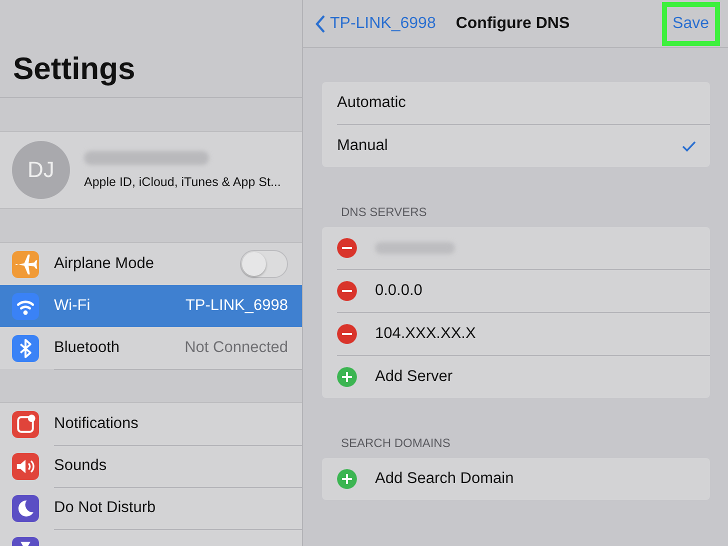 The height and width of the screenshot is (546, 728). What do you see at coordinates (151, 424) in the screenshot?
I see `settings-item: Notifications` at bounding box center [151, 424].